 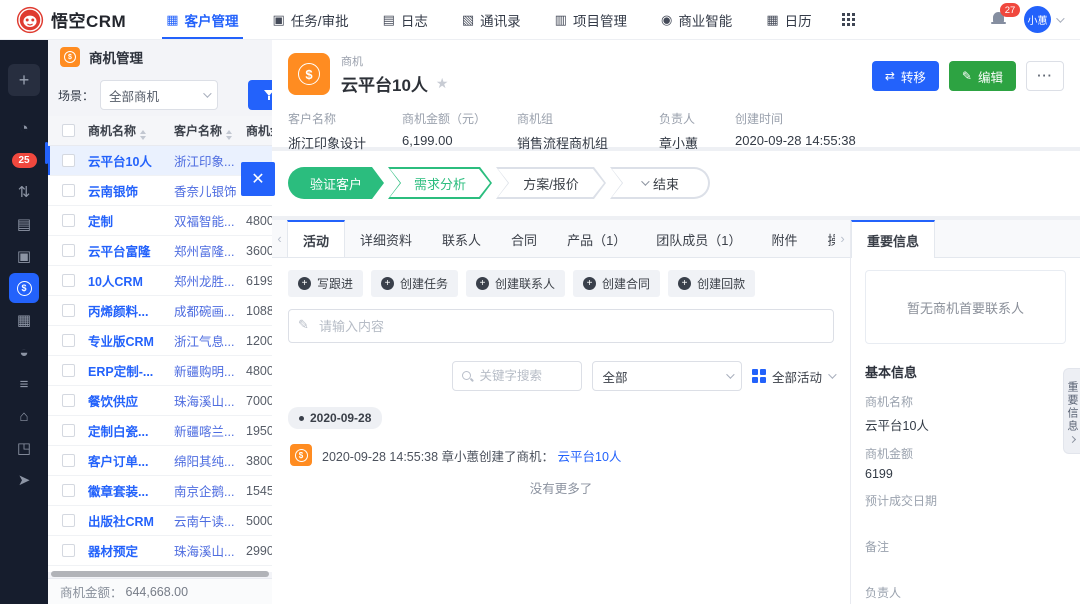 I want to click on quick-action-button: + 写跟进, so click(x=326, y=283).